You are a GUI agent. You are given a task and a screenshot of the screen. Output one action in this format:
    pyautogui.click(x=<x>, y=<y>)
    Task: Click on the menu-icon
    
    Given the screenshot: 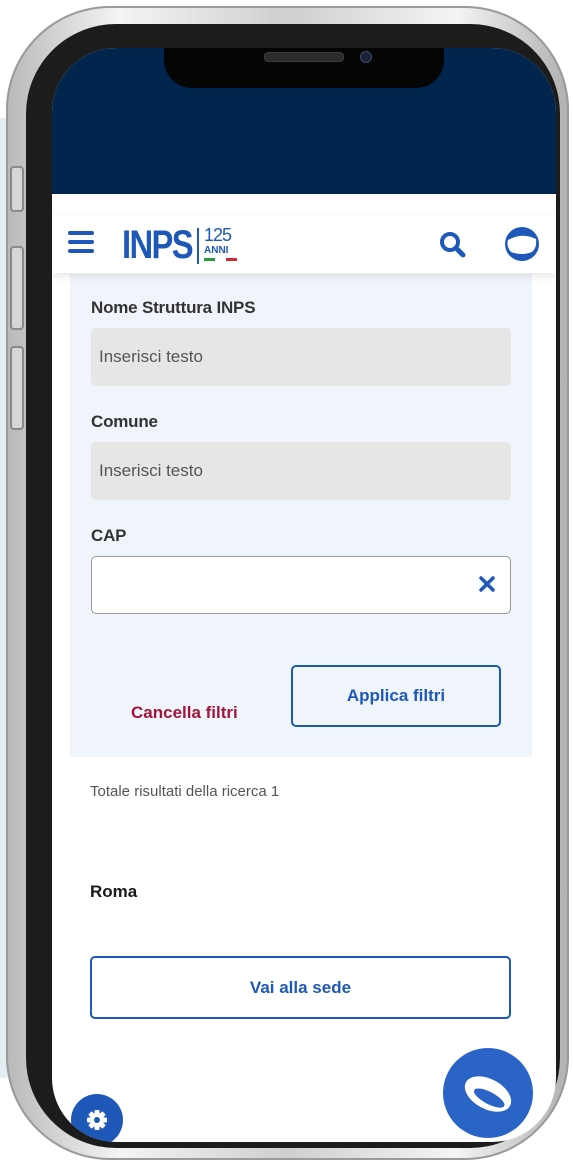 What is the action you would take?
    pyautogui.click(x=81, y=242)
    